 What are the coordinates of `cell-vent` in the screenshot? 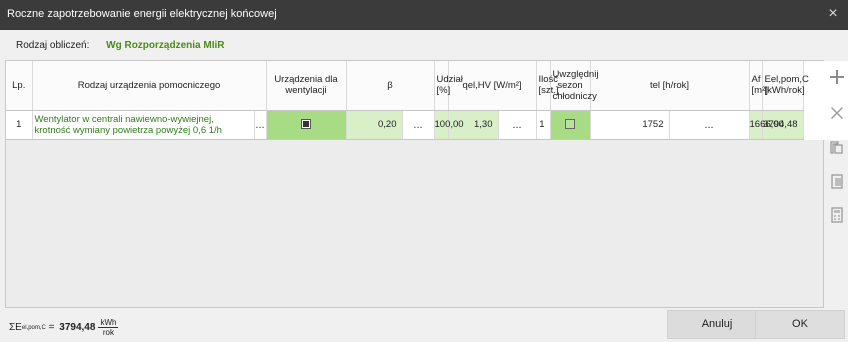 It's located at (306, 125).